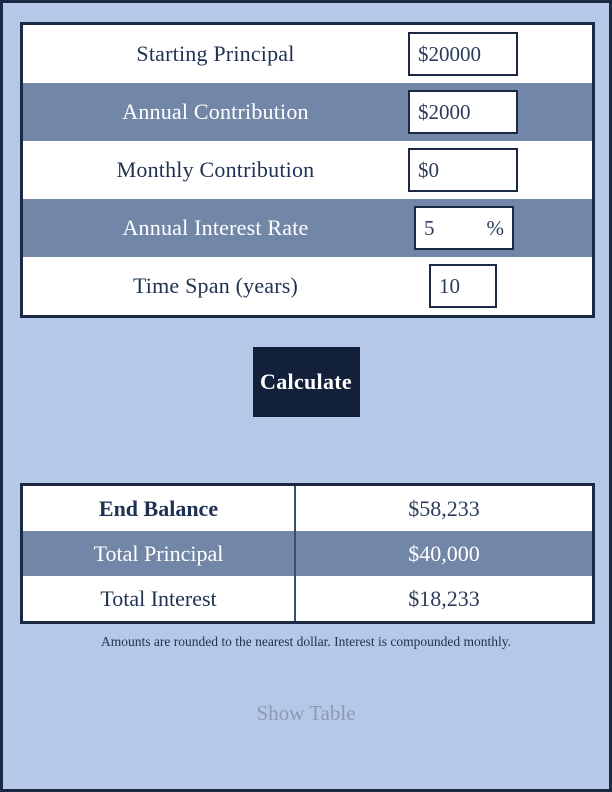  Describe the element at coordinates (159, 553) in the screenshot. I see `results-label-total-principal: Total Principal` at that location.